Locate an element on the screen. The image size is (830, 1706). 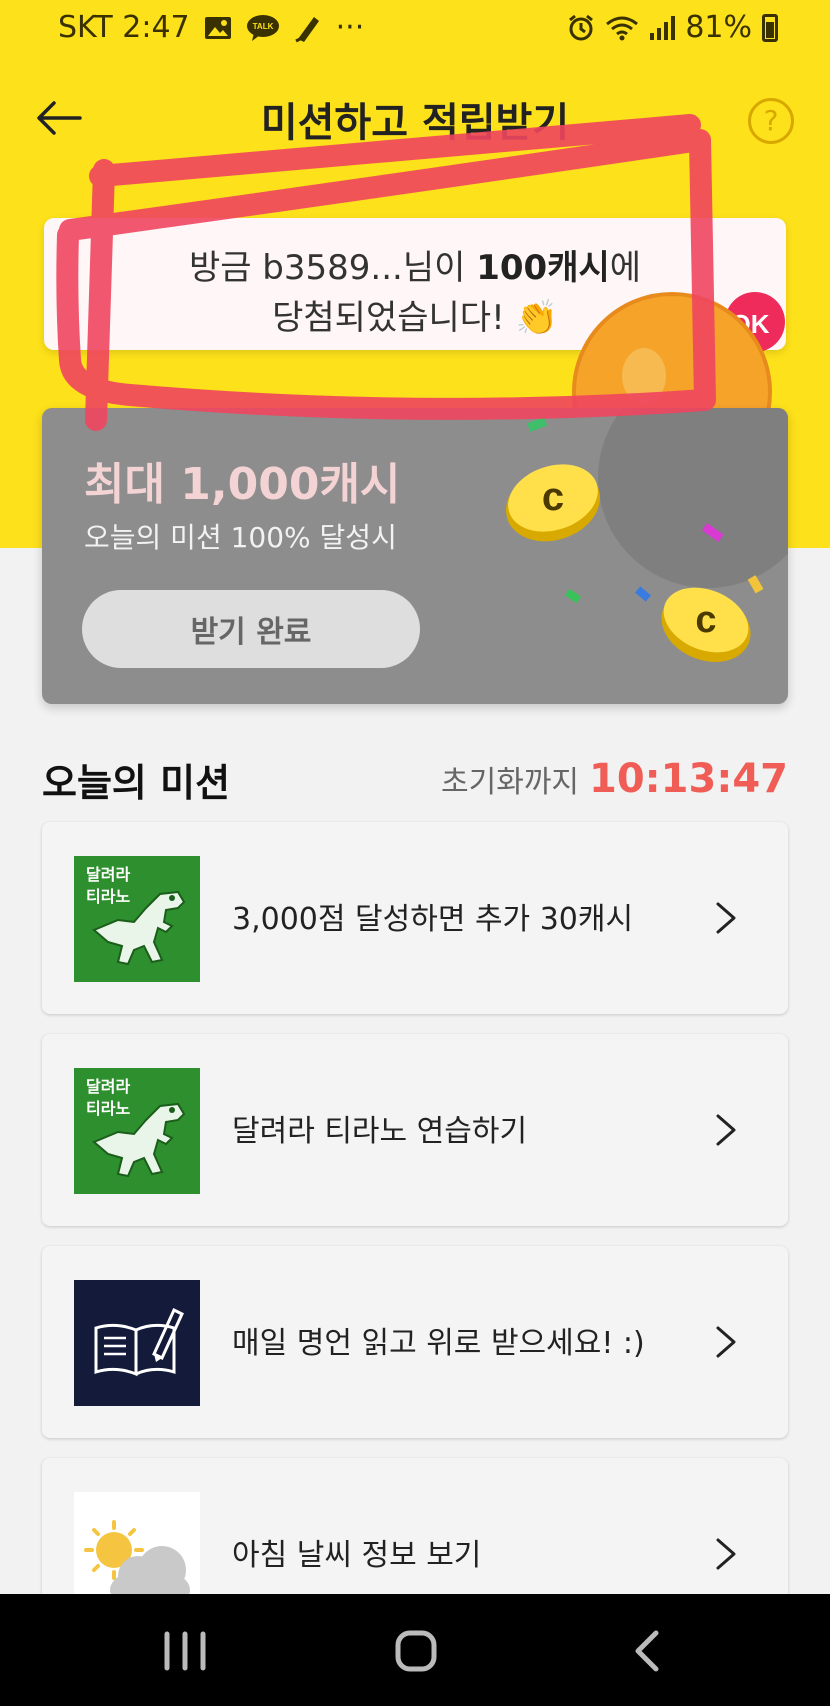
reset-timer: 초기화까지 10:13:47 is located at coordinates (614, 779).